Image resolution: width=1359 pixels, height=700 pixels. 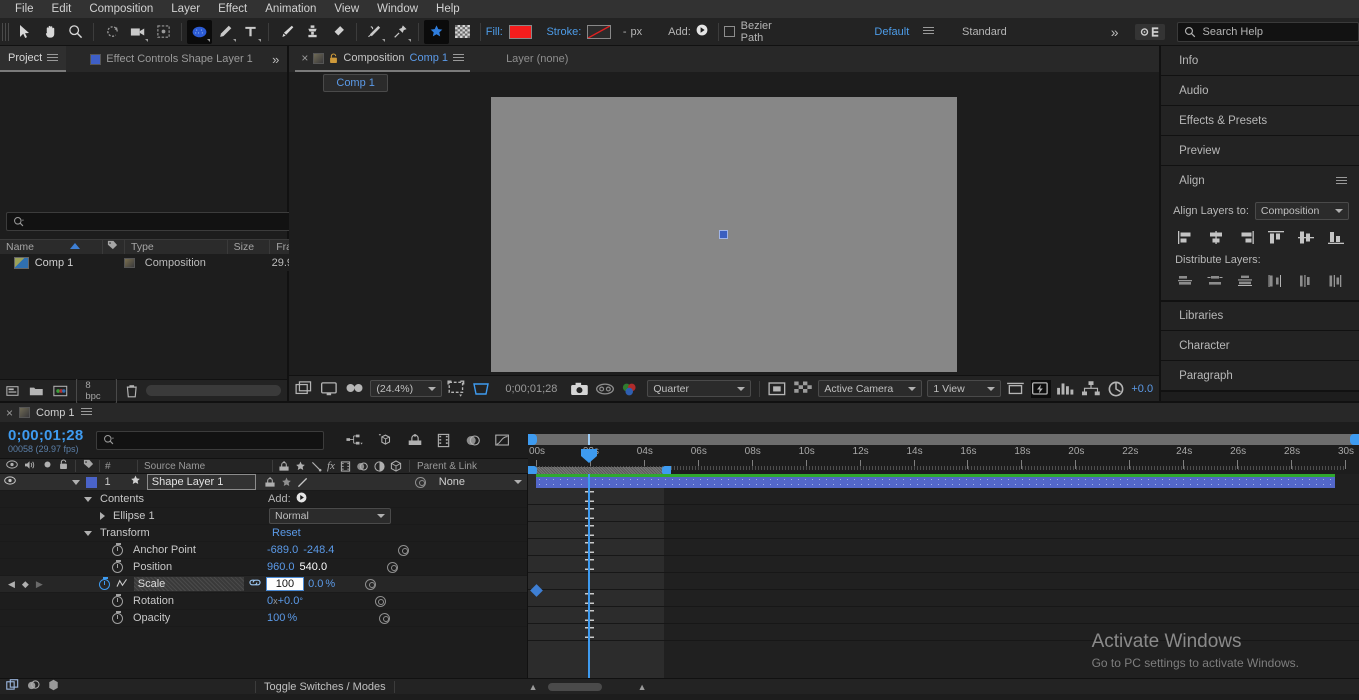 What do you see at coordinates (289, 601) in the screenshot?
I see `rotation-degrees: +0.0` at bounding box center [289, 601].